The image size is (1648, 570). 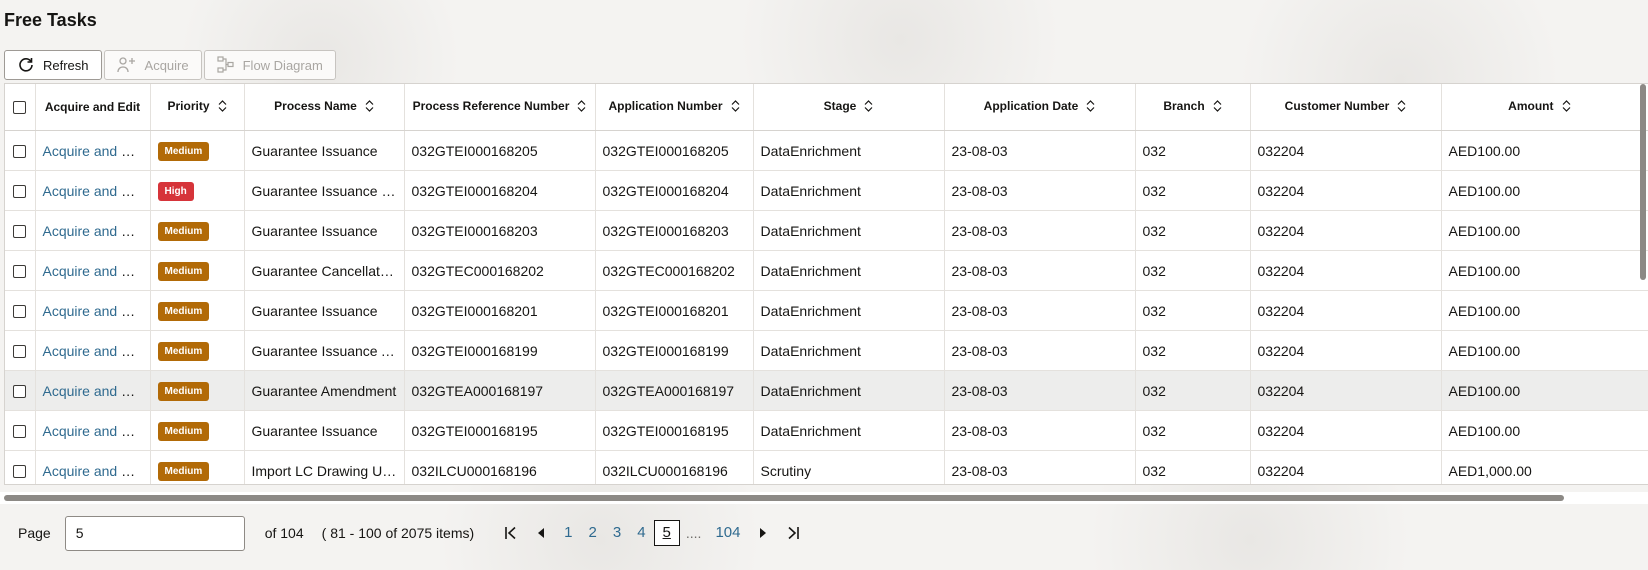 What do you see at coordinates (1544, 107) in the screenshot?
I see `column-header-amount: Amount` at bounding box center [1544, 107].